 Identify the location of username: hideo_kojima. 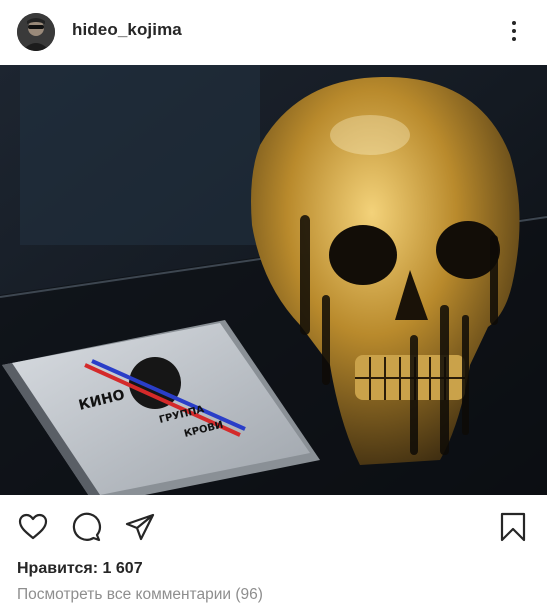
(127, 30).